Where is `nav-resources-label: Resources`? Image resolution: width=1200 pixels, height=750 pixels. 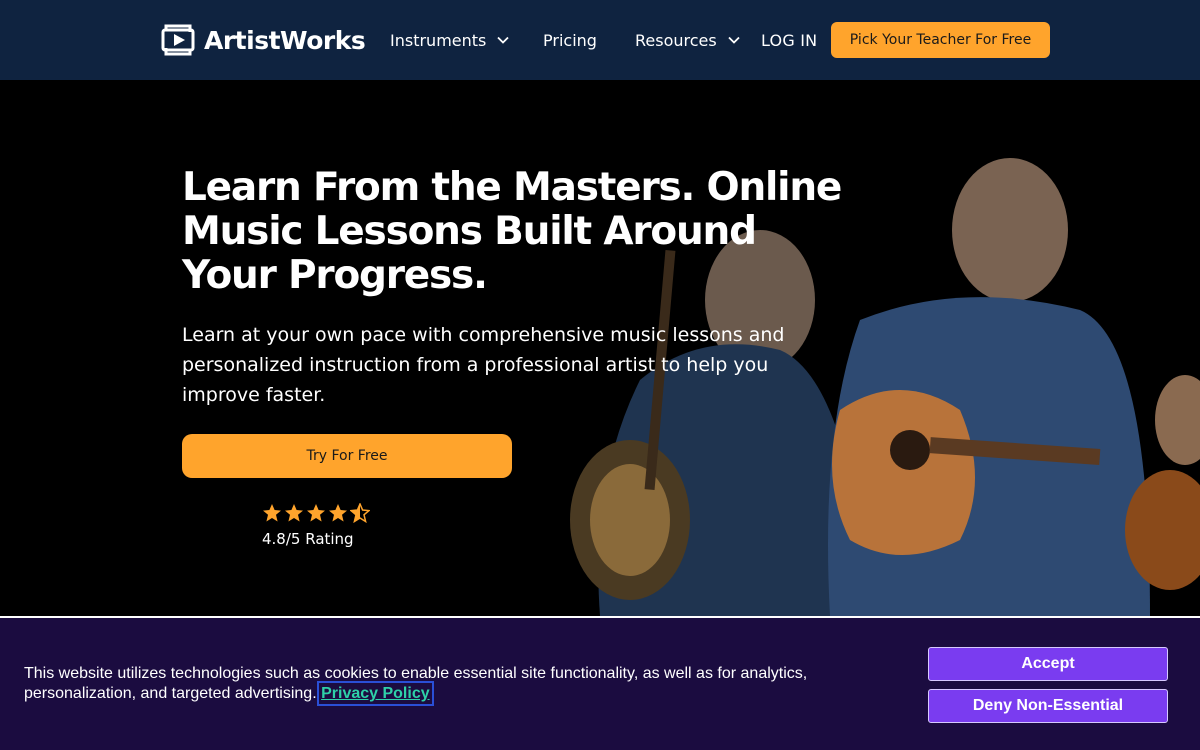 nav-resources-label: Resources is located at coordinates (676, 40).